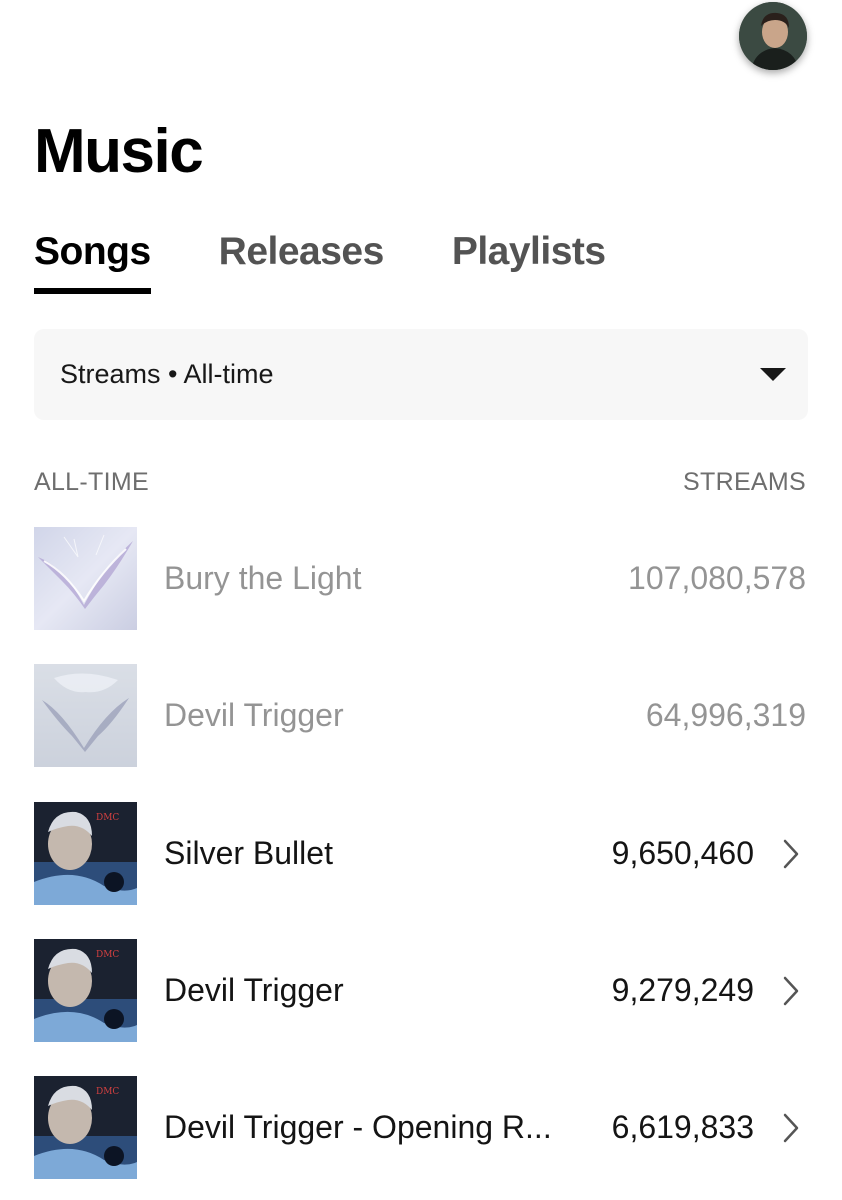  I want to click on stream-count: 9,650,460, so click(682, 853).